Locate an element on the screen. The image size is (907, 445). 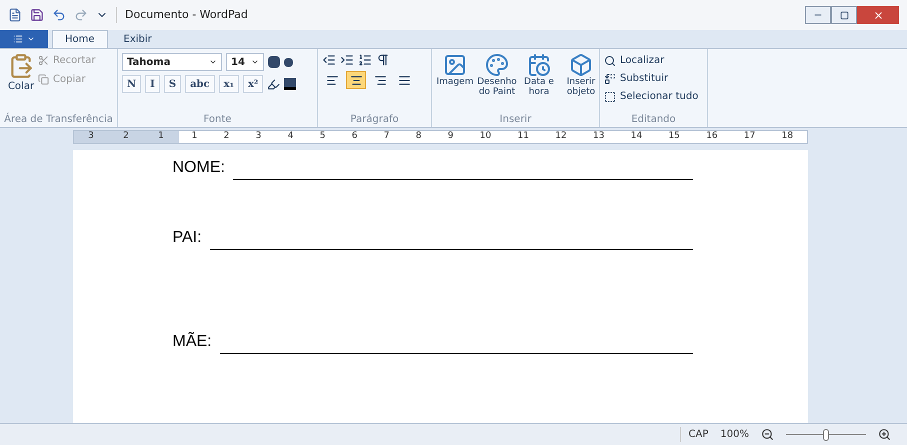
field-label: MÃE: is located at coordinates (192, 341).